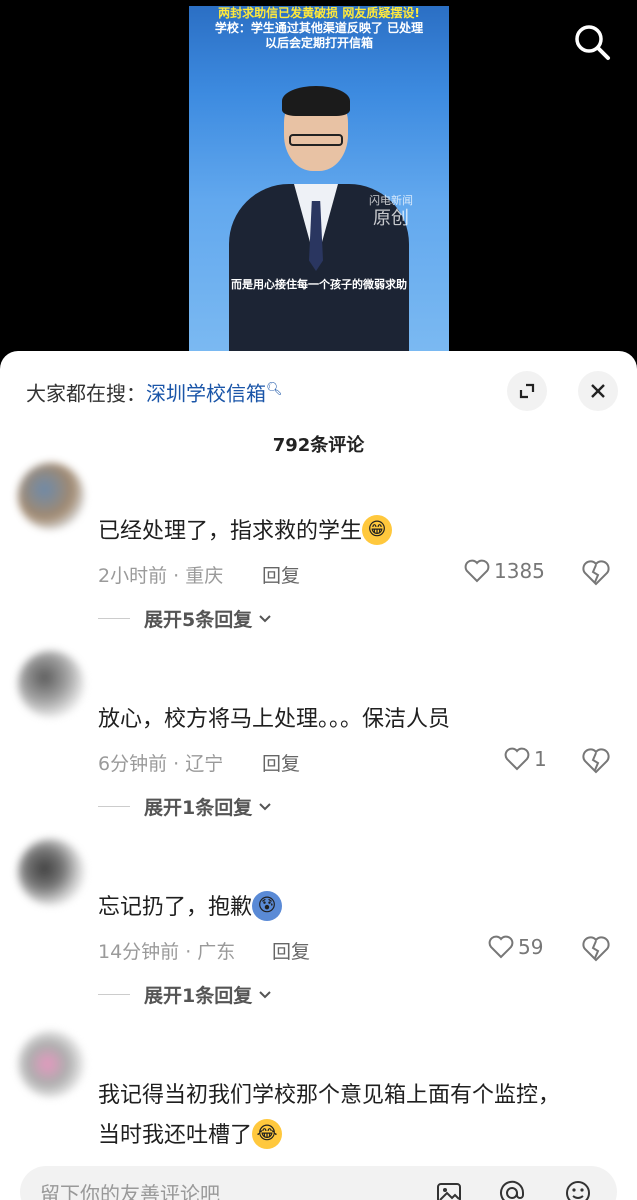 Image resolution: width=637 pixels, height=1200 pixels. I want to click on like-count: 1, so click(540, 759).